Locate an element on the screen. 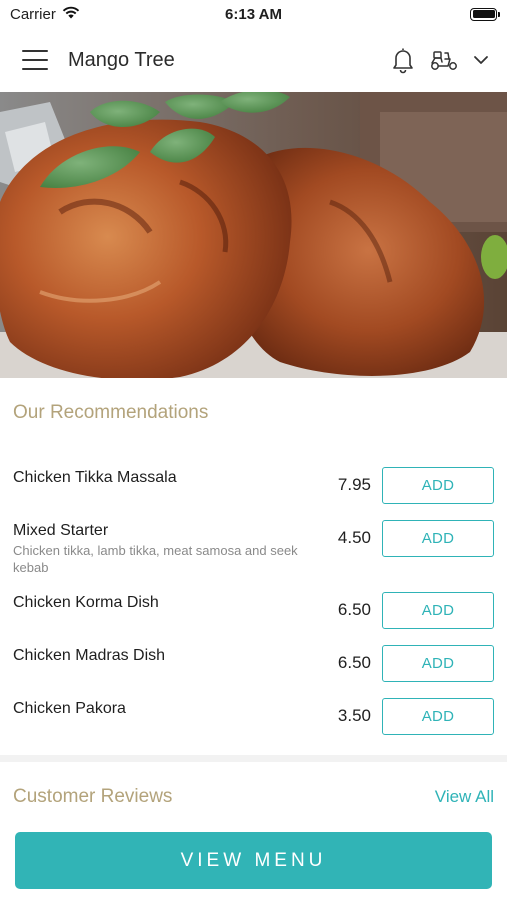 This screenshot has height=900, width=507. status-left: Carrier is located at coordinates (45, 14).